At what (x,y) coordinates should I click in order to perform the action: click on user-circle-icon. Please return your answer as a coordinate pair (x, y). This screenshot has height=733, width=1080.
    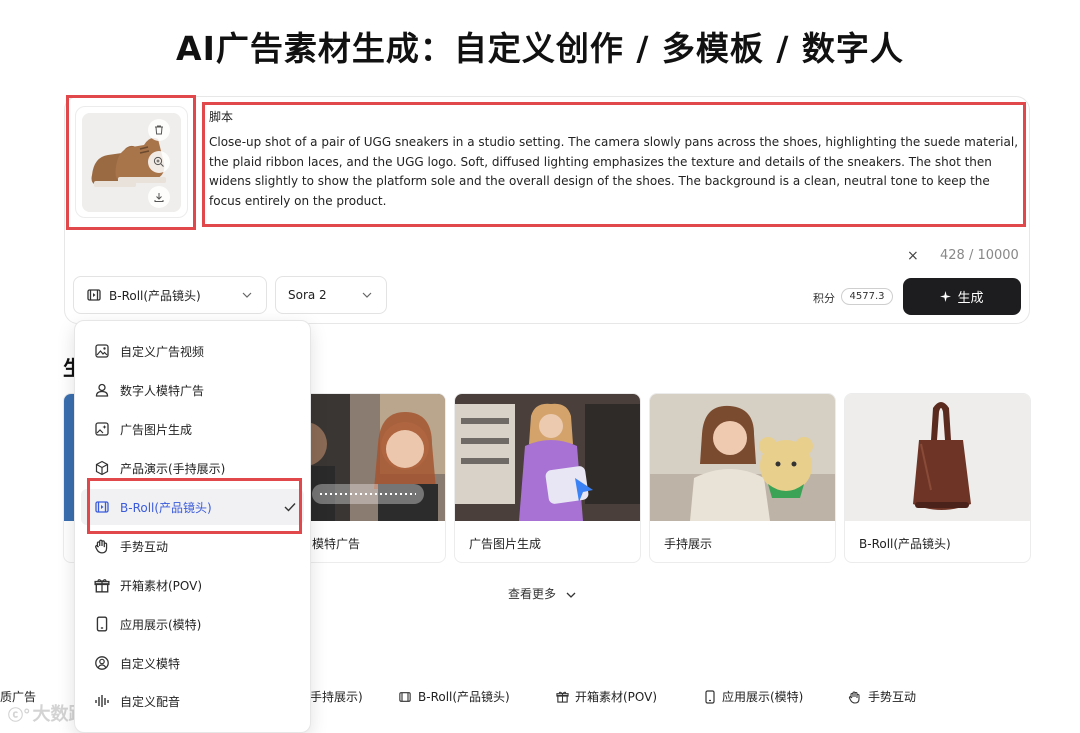
    Looking at the image, I should click on (102, 663).